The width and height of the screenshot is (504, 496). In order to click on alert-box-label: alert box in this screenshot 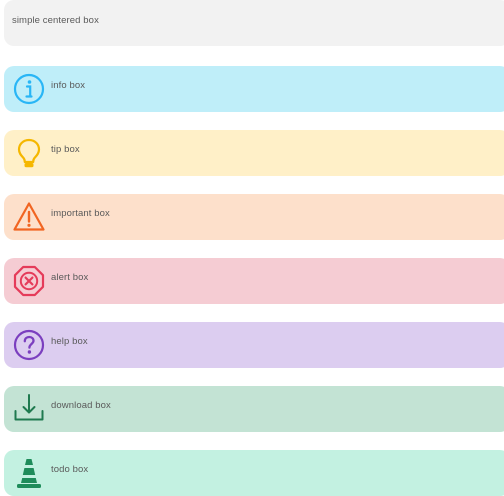, I will do `click(70, 277)`.